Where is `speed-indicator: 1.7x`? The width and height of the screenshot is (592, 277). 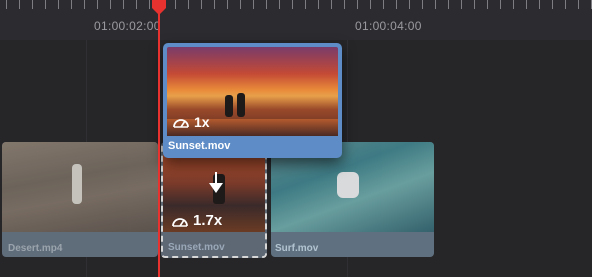
speed-indicator: 1.7x is located at coordinates (196, 220).